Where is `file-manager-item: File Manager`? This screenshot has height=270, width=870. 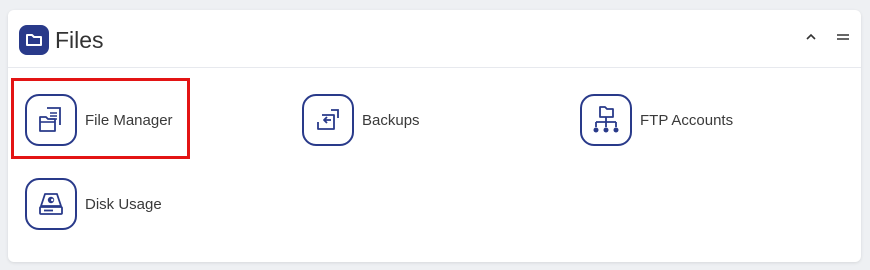 file-manager-item: File Manager is located at coordinates (99, 120).